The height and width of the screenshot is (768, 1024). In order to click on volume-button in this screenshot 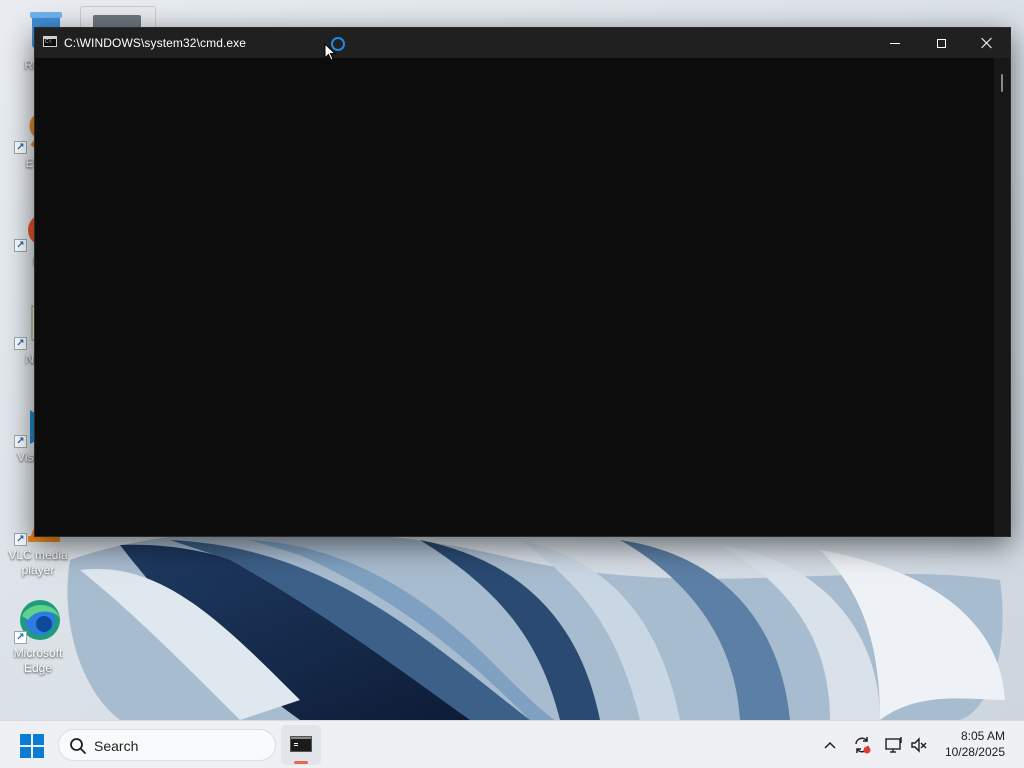, I will do `click(919, 745)`.